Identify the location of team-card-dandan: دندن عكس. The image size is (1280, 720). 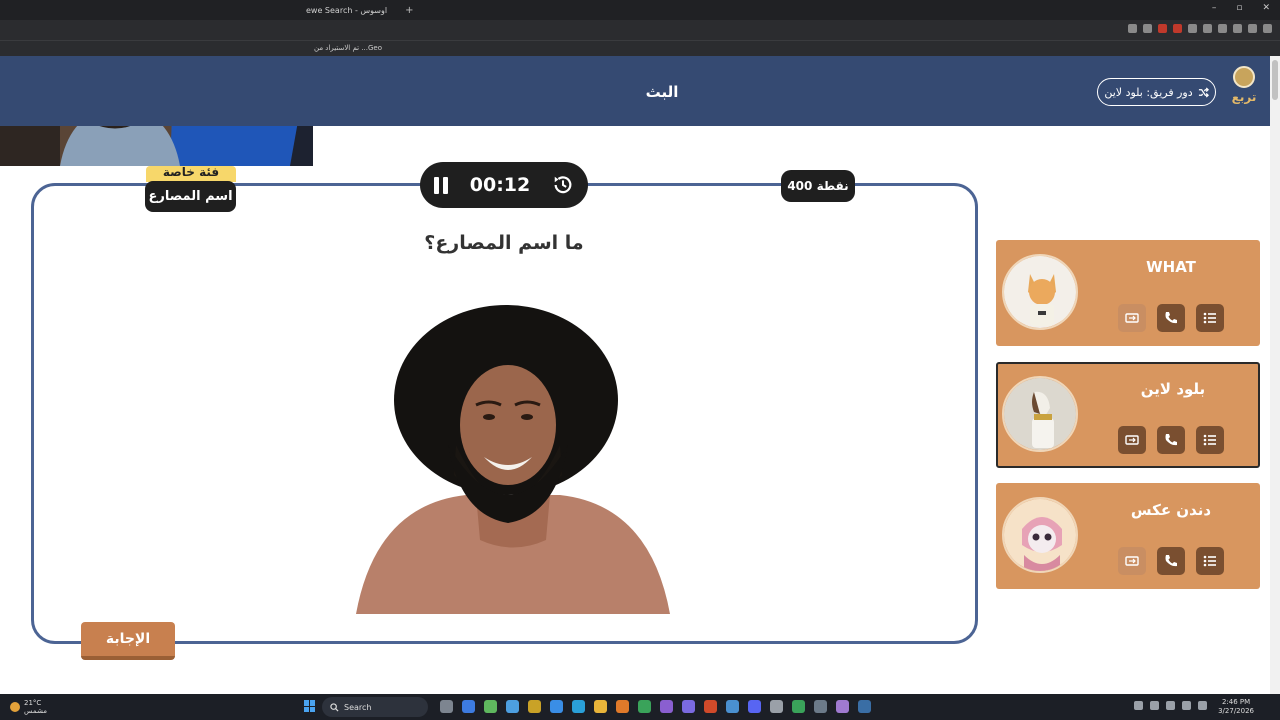
(1128, 536).